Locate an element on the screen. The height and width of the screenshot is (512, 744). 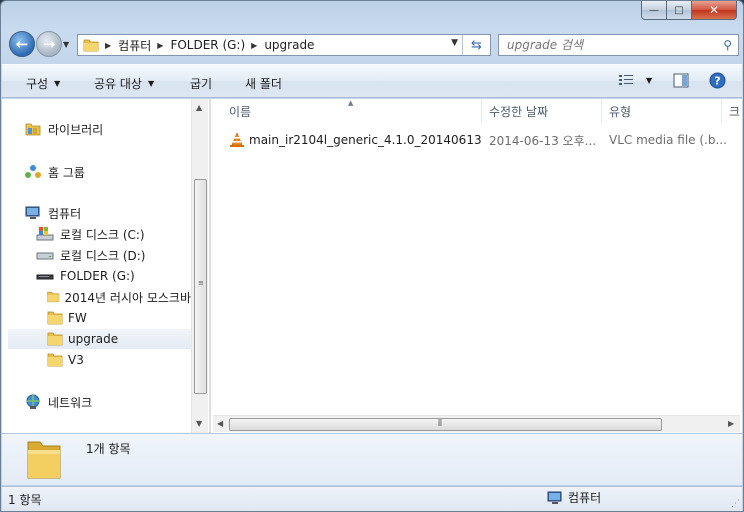
details-pane: 1개 항목 is located at coordinates (372, 459).